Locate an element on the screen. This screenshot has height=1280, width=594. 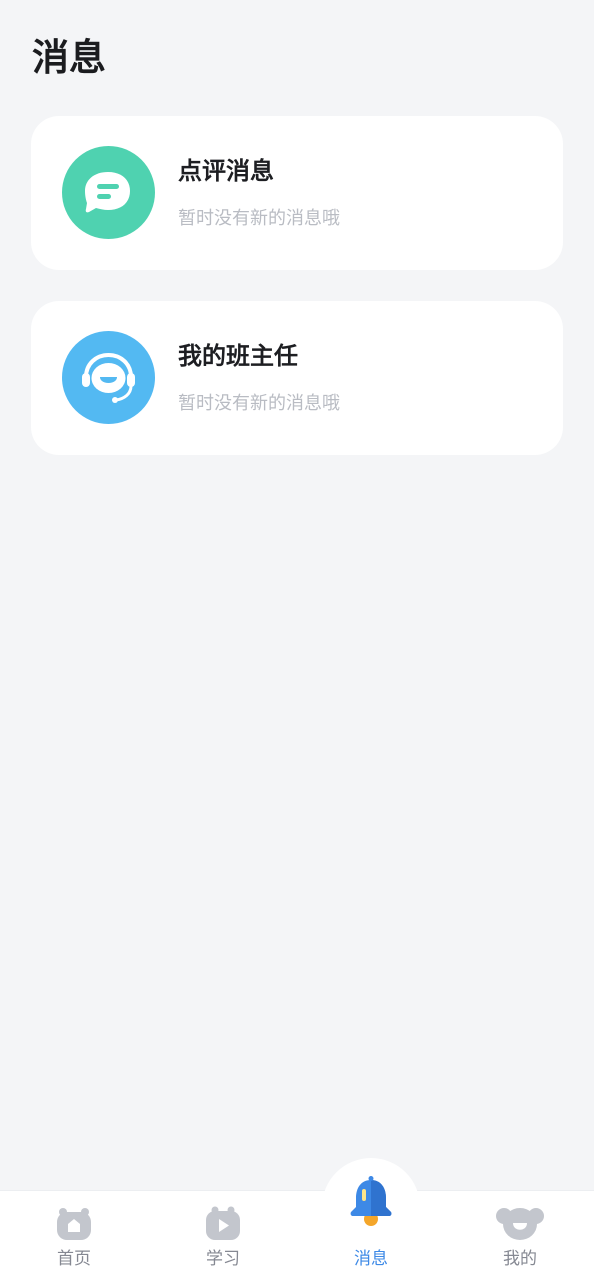
tab-label: 我的 is located at coordinates (520, 1259).